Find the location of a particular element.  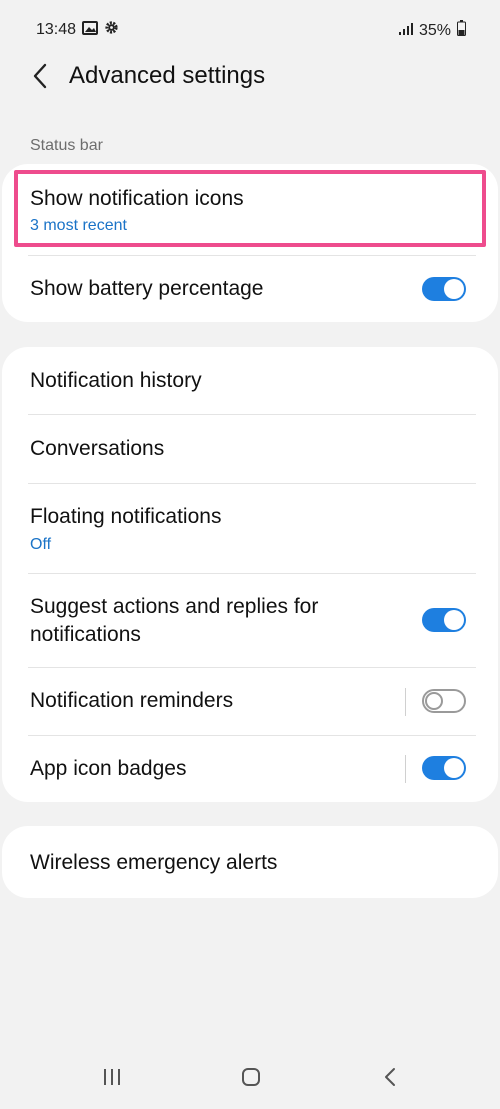

chevron-left-icon is located at coordinates (40, 76).